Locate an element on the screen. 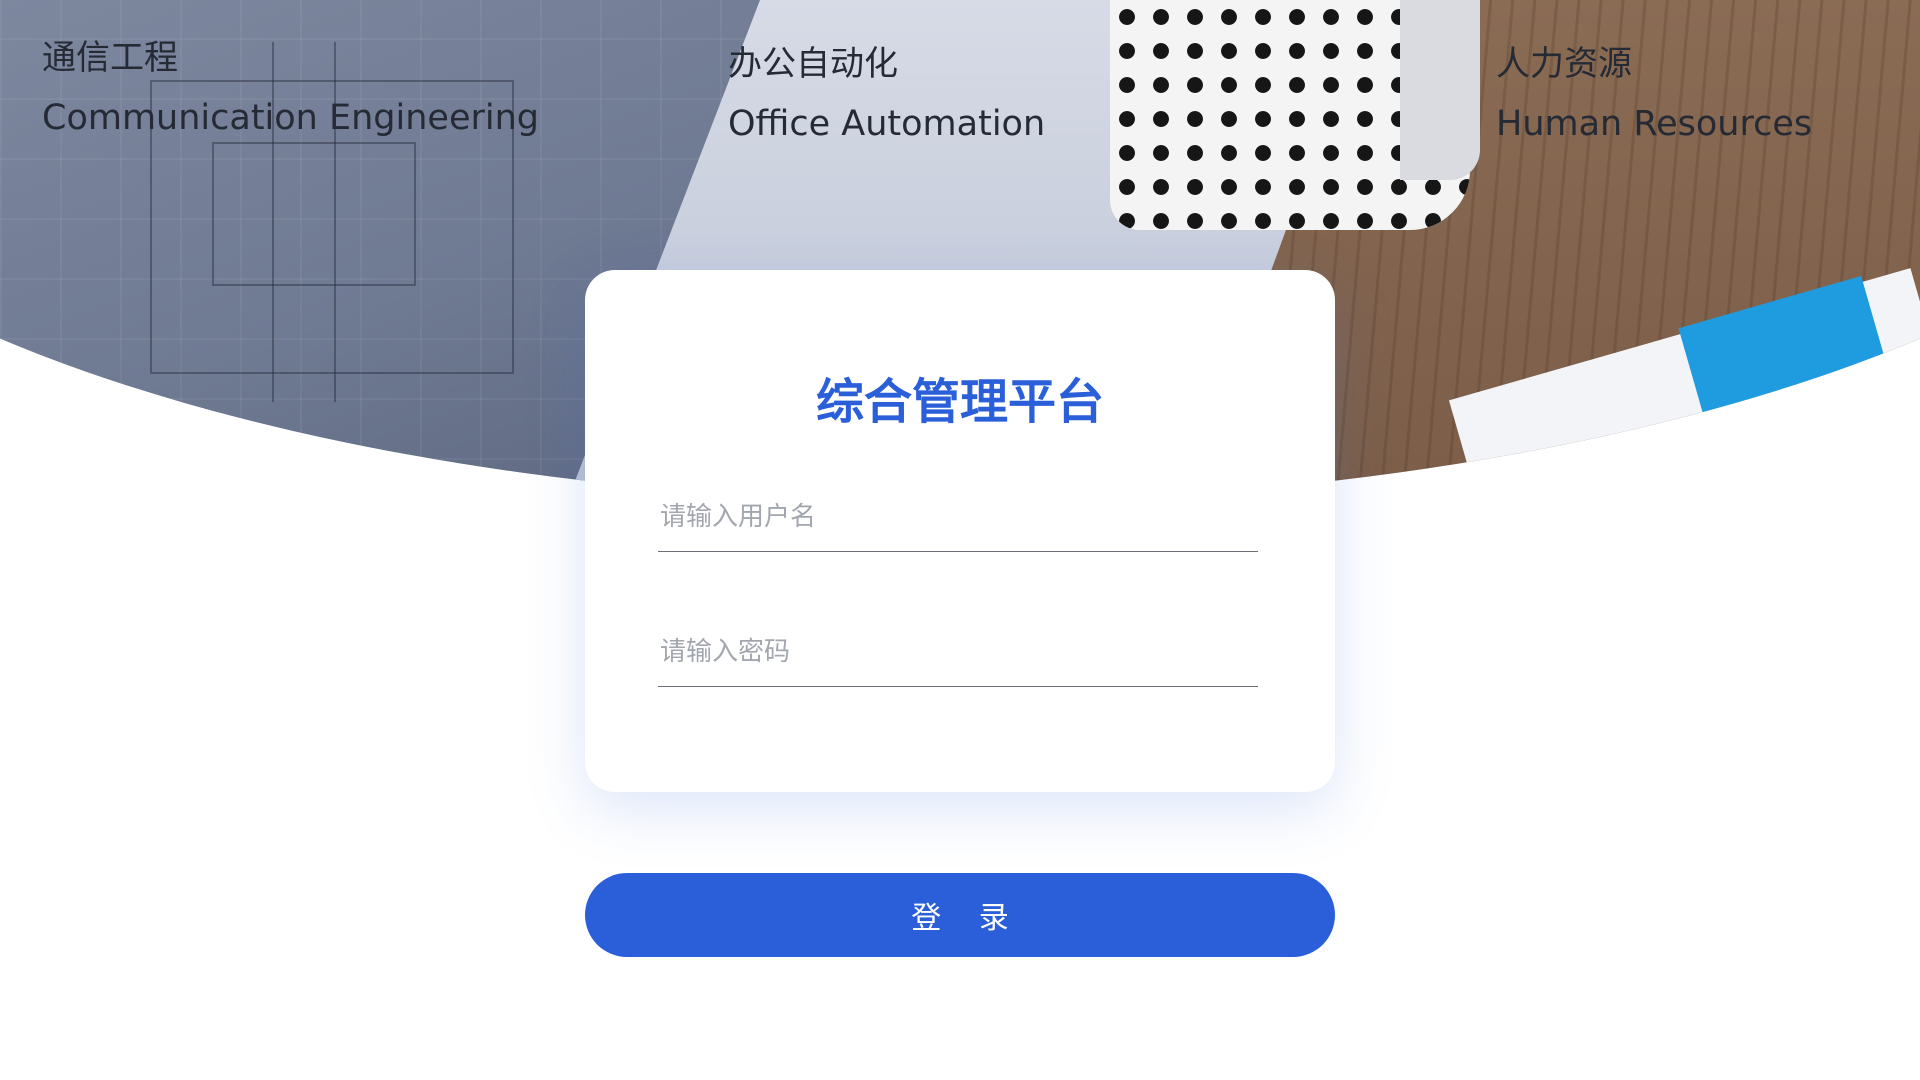 This screenshot has width=1920, height=1080. category-title-cn: 办公自动化 is located at coordinates (813, 64).